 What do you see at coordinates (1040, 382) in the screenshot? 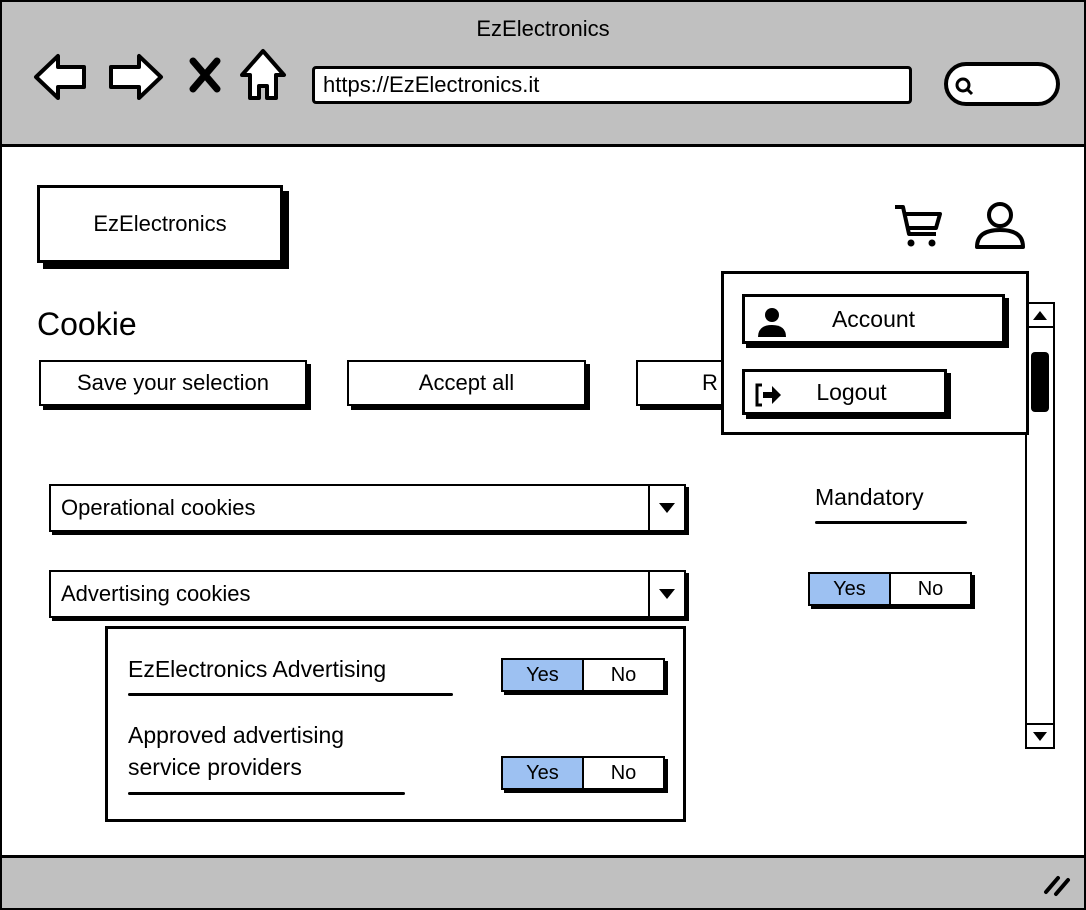
I see `scrollbar-thumb` at bounding box center [1040, 382].